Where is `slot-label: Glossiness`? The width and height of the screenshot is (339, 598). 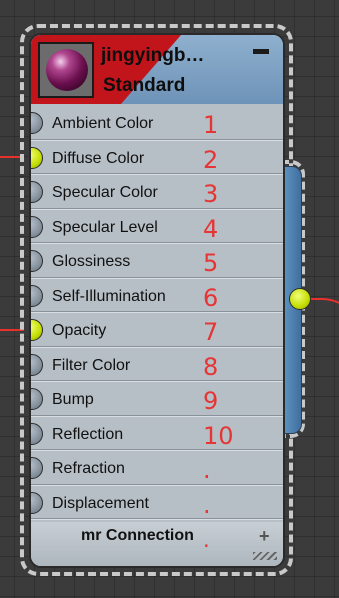 slot-label: Glossiness is located at coordinates (91, 261).